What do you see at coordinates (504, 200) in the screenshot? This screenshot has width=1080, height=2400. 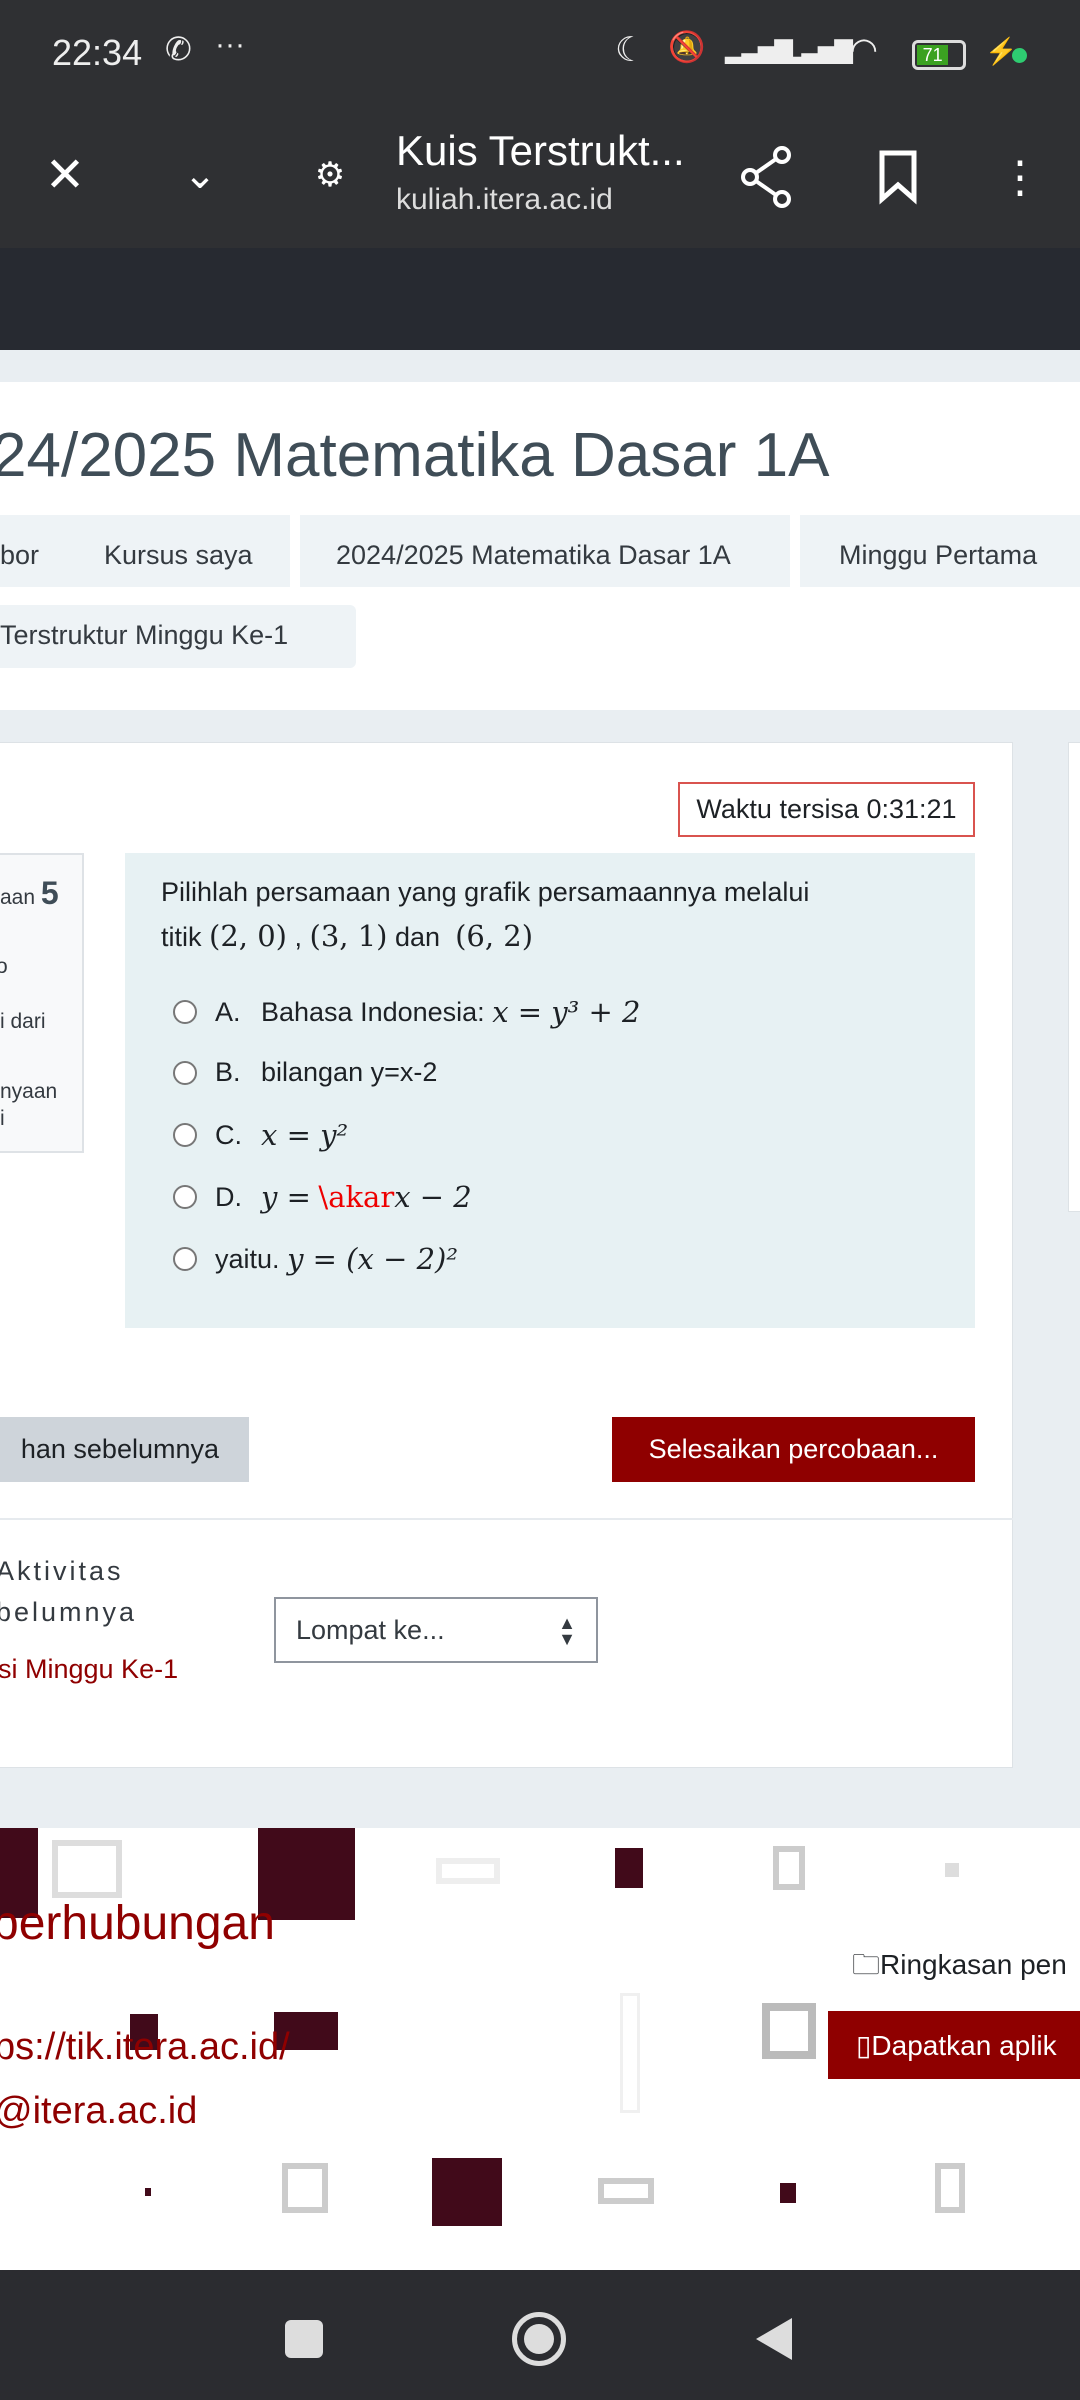 I see `url-text: kuliah.itera.ac.id` at bounding box center [504, 200].